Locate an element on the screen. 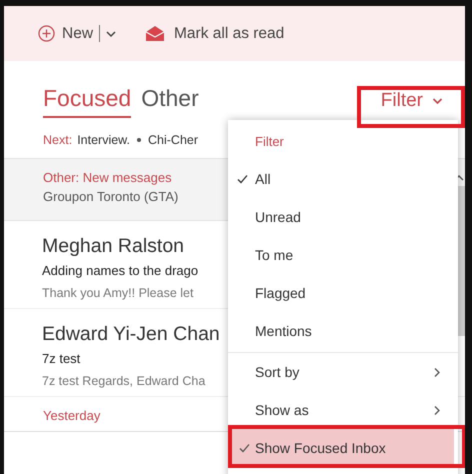 Image resolution: width=472 pixels, height=474 pixels. message-subject: Adding names to the drago is located at coordinates (120, 270).